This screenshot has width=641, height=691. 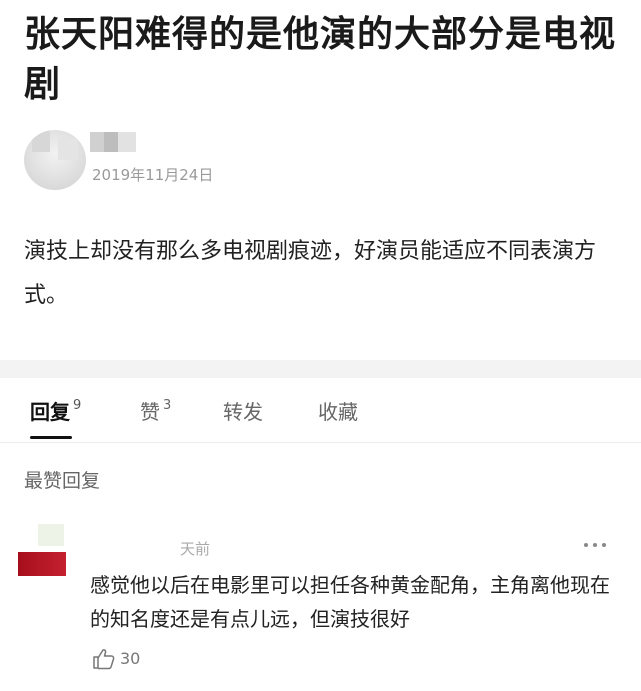 What do you see at coordinates (104, 659) in the screenshot?
I see `thumbs-up-icon` at bounding box center [104, 659].